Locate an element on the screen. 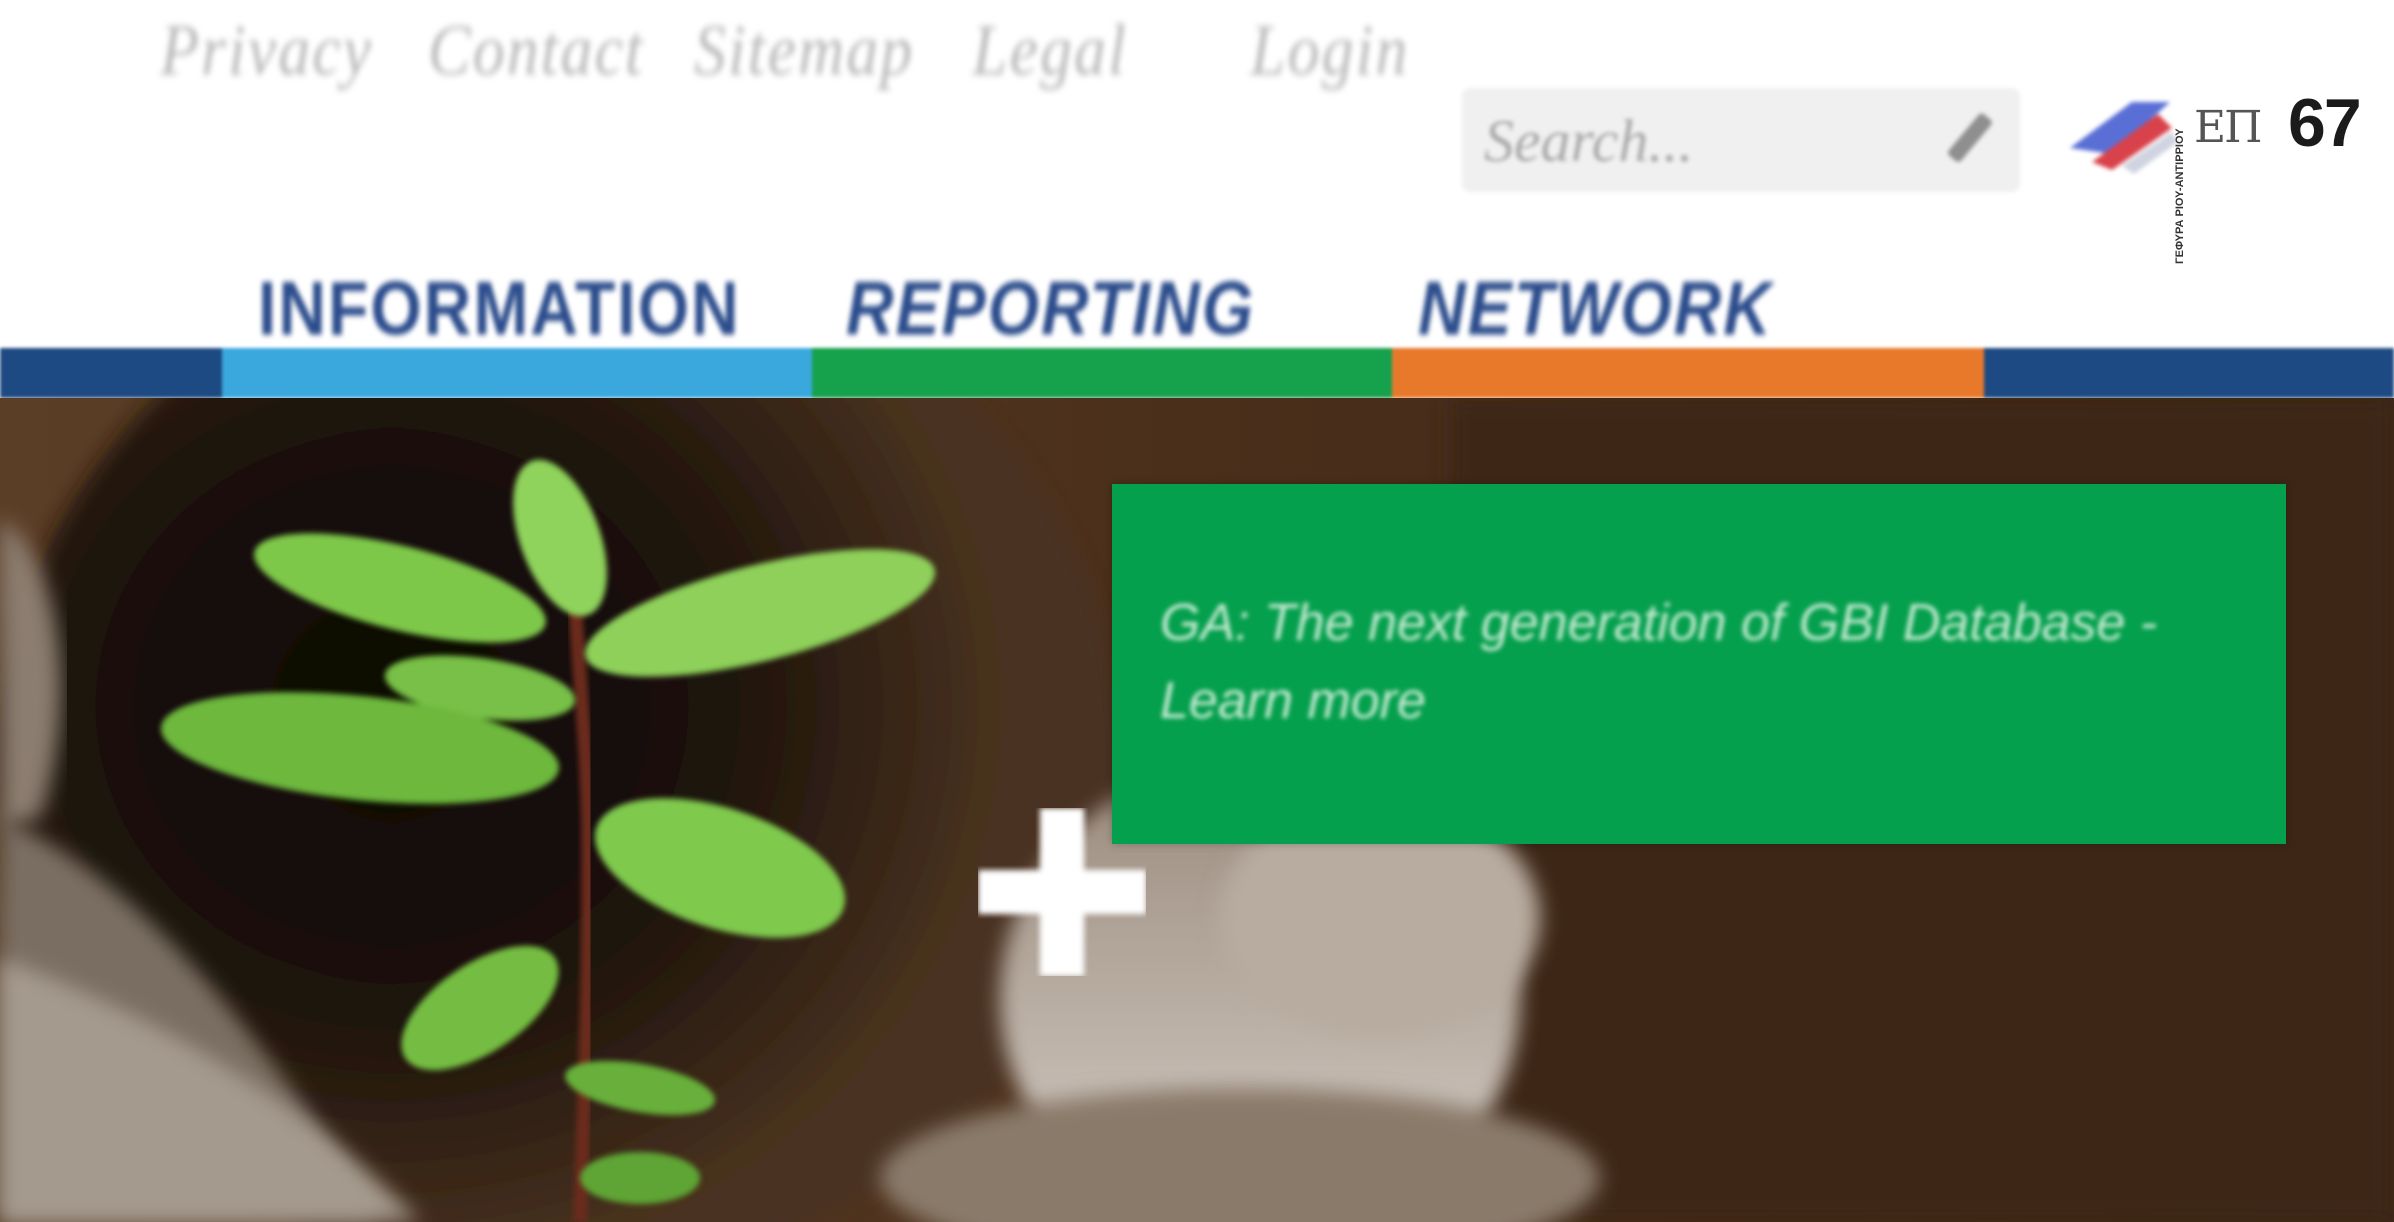  nav-item-network: NETWORK is located at coordinates (1595, 307).